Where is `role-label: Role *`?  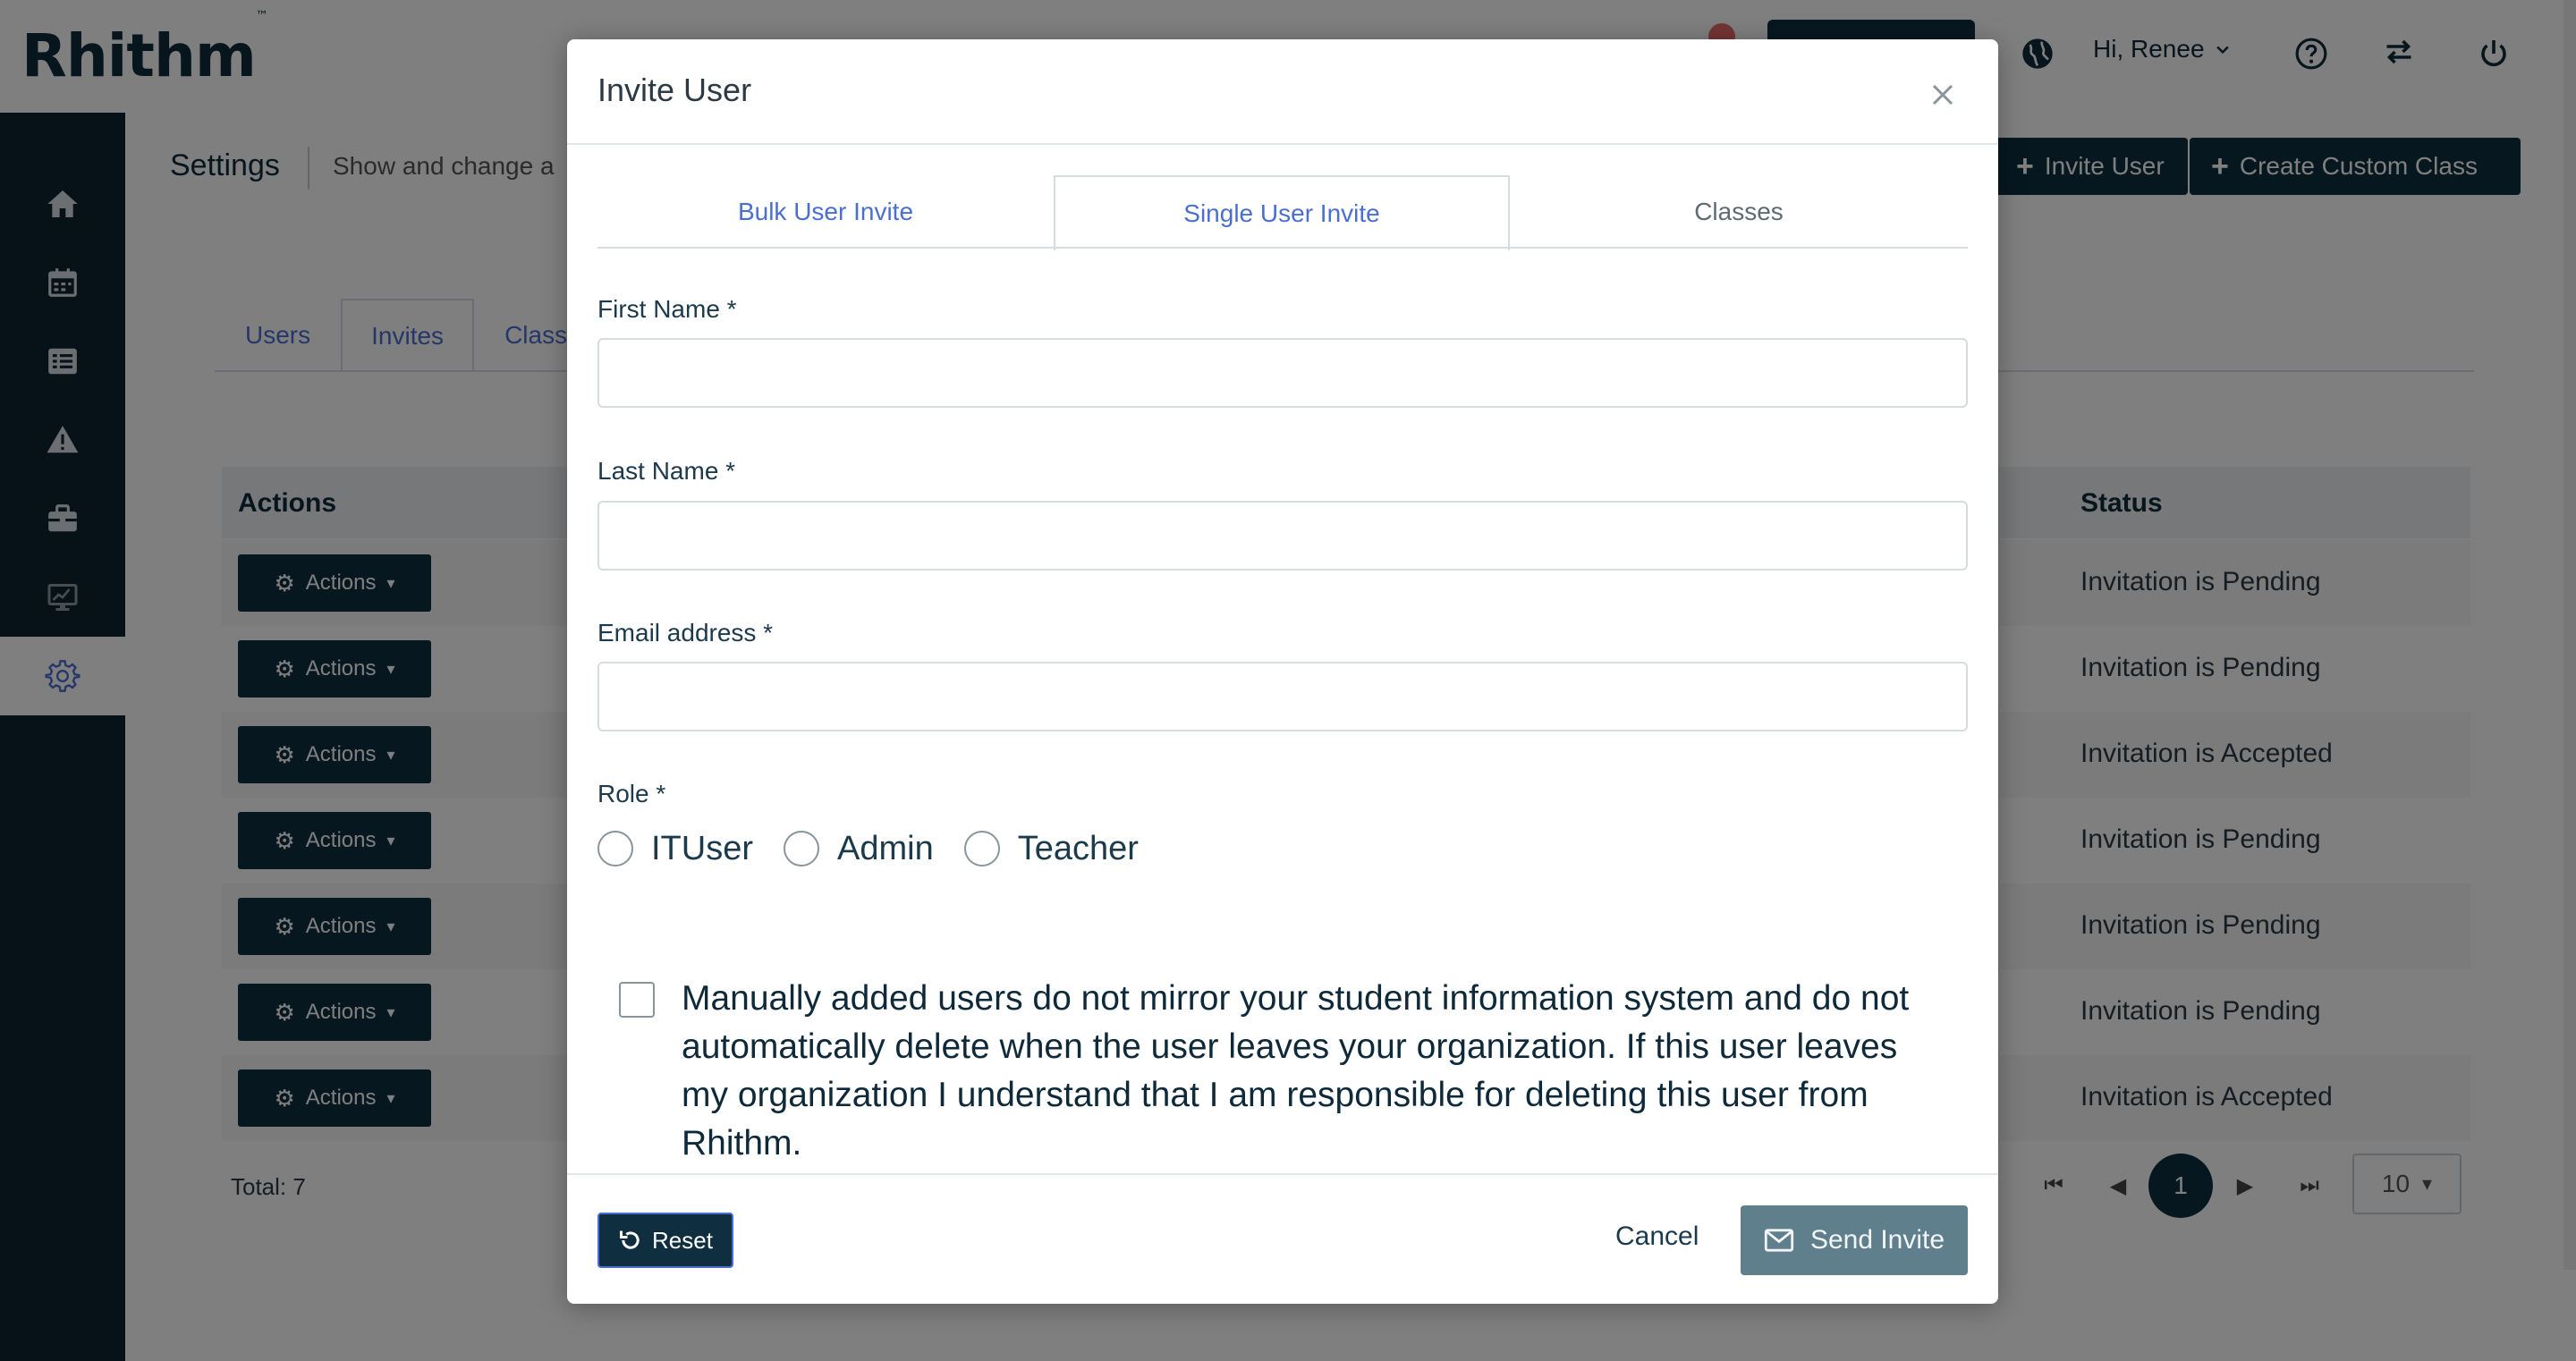 role-label: Role * is located at coordinates (631, 793).